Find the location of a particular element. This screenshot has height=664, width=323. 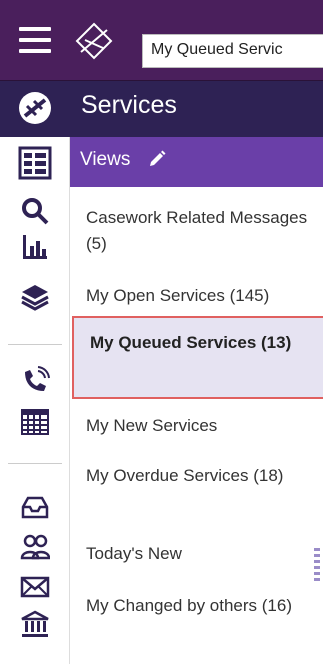

views-grid-icon is located at coordinates (35, 163).